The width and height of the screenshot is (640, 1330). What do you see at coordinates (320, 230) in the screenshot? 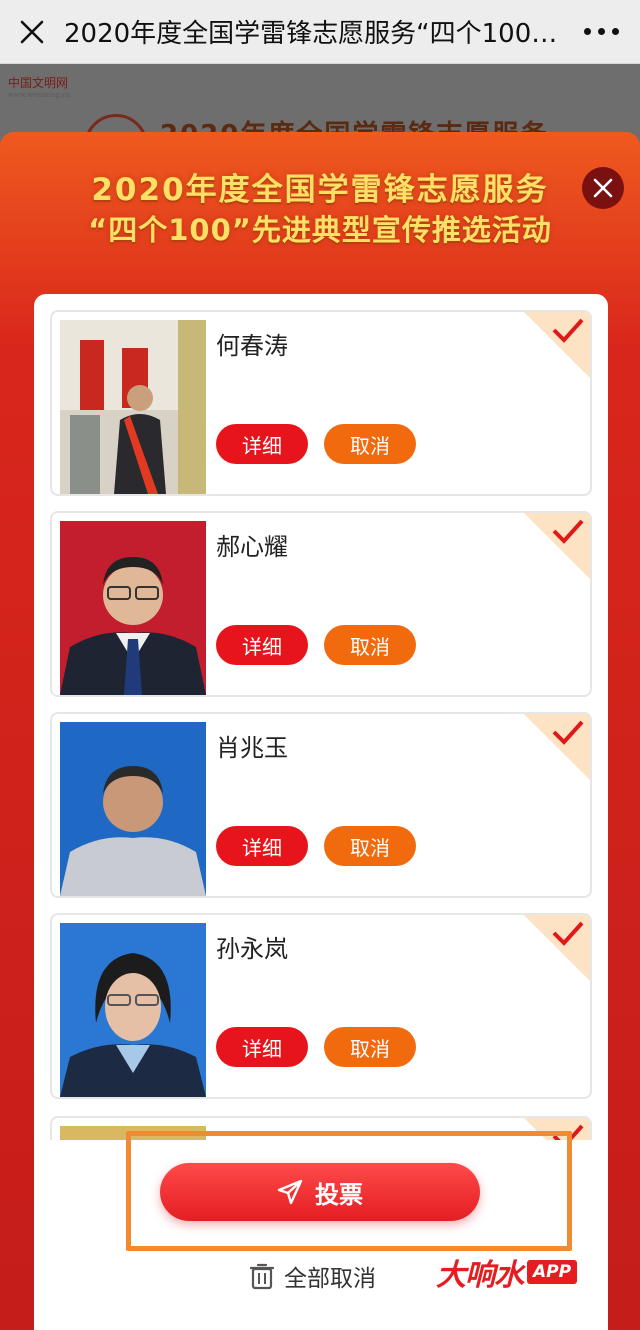
I see `headline-line2: “四个100”先进典型宣传推选活动` at bounding box center [320, 230].